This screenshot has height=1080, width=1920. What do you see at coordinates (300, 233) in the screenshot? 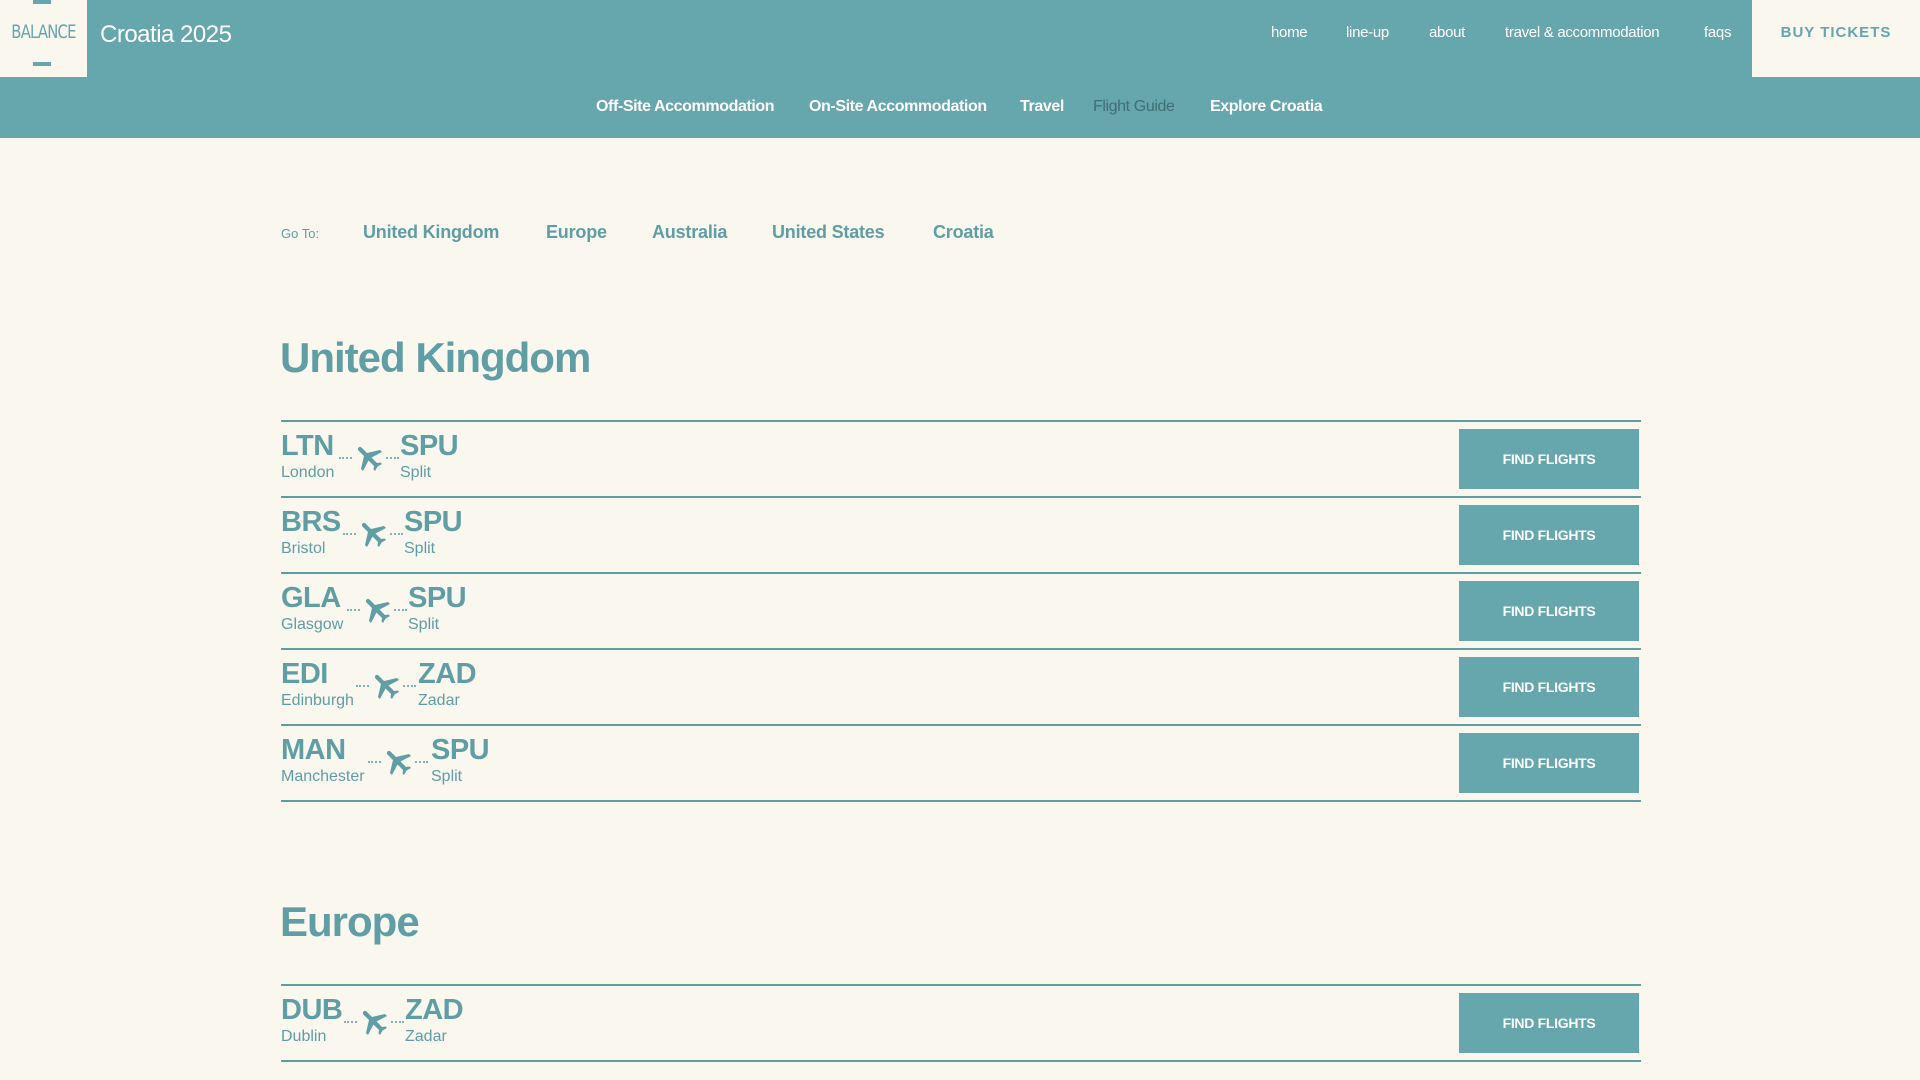
I see `goto-label: Go To:` at bounding box center [300, 233].